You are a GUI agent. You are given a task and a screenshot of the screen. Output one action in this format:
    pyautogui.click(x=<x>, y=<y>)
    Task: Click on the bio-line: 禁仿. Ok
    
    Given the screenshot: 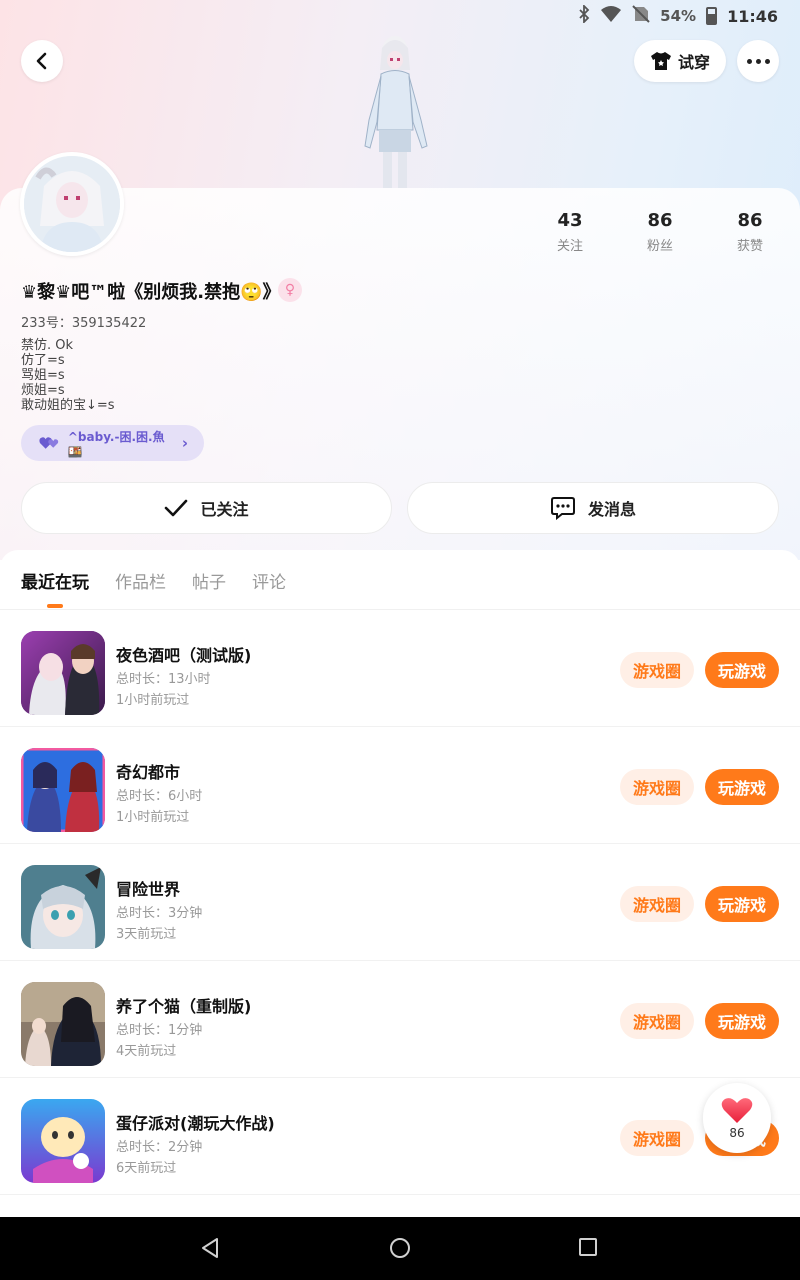 What is the action you would take?
    pyautogui.click(x=47, y=345)
    